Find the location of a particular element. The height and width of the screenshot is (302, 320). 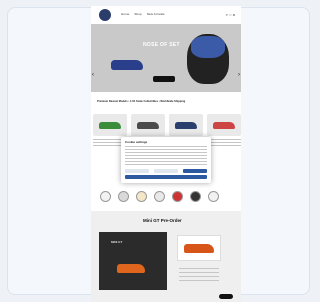

top-nav: Home Shop New Arrivals ⌕ ○ ◻ is located at coordinates (166, 15).